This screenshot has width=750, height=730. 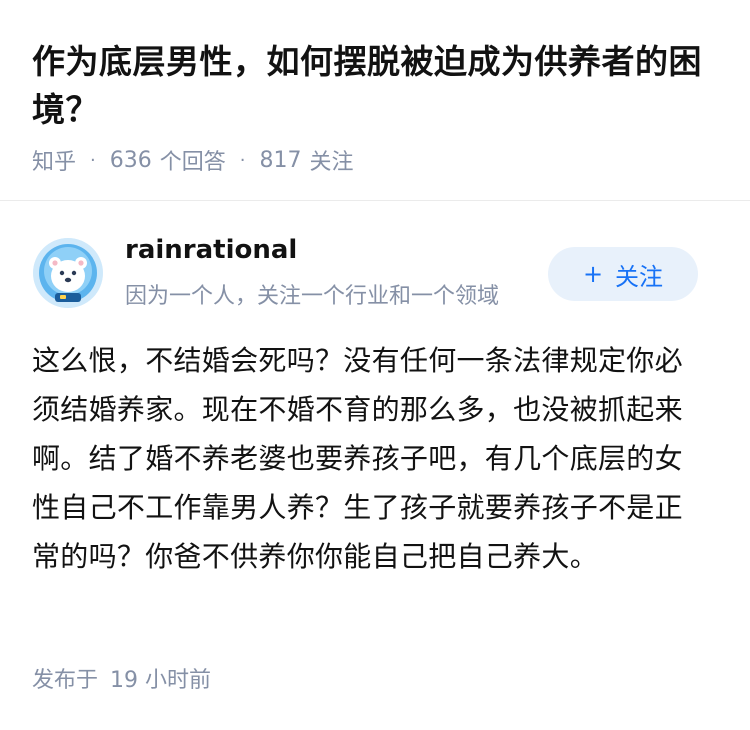 What do you see at coordinates (54, 160) in the screenshot?
I see `source-label: 知乎` at bounding box center [54, 160].